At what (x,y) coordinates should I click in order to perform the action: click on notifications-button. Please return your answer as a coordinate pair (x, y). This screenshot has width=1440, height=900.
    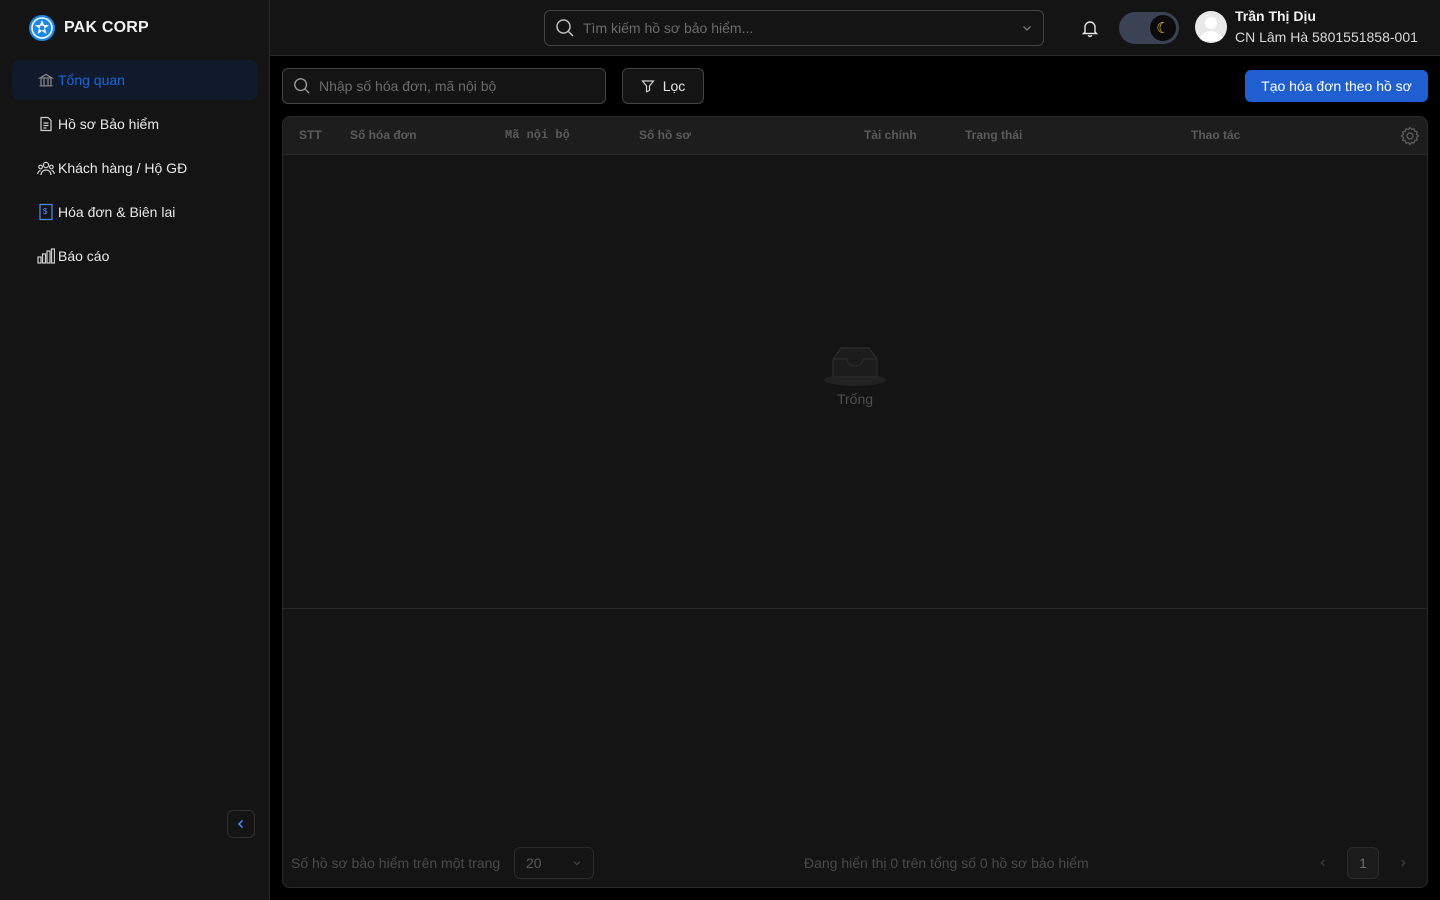
    Looking at the image, I should click on (1090, 28).